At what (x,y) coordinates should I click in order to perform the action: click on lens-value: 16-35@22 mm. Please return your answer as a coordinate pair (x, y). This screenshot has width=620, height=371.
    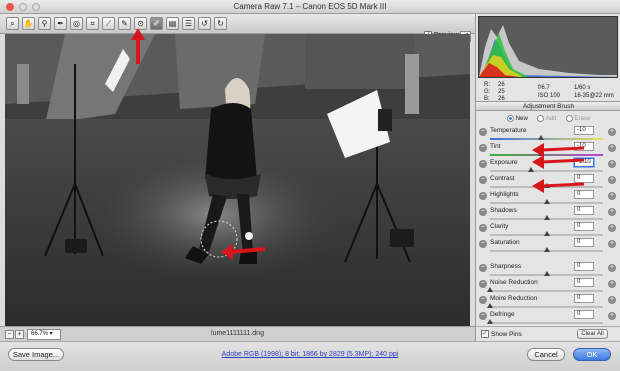
    Looking at the image, I should click on (594, 96).